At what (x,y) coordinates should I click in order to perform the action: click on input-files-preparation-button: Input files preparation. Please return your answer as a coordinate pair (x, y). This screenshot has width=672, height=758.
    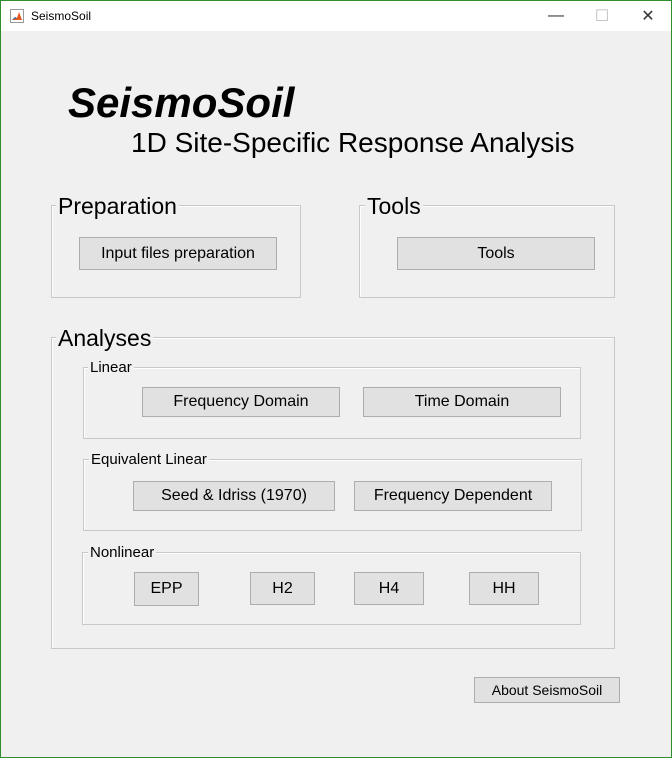
    Looking at the image, I should click on (178, 253).